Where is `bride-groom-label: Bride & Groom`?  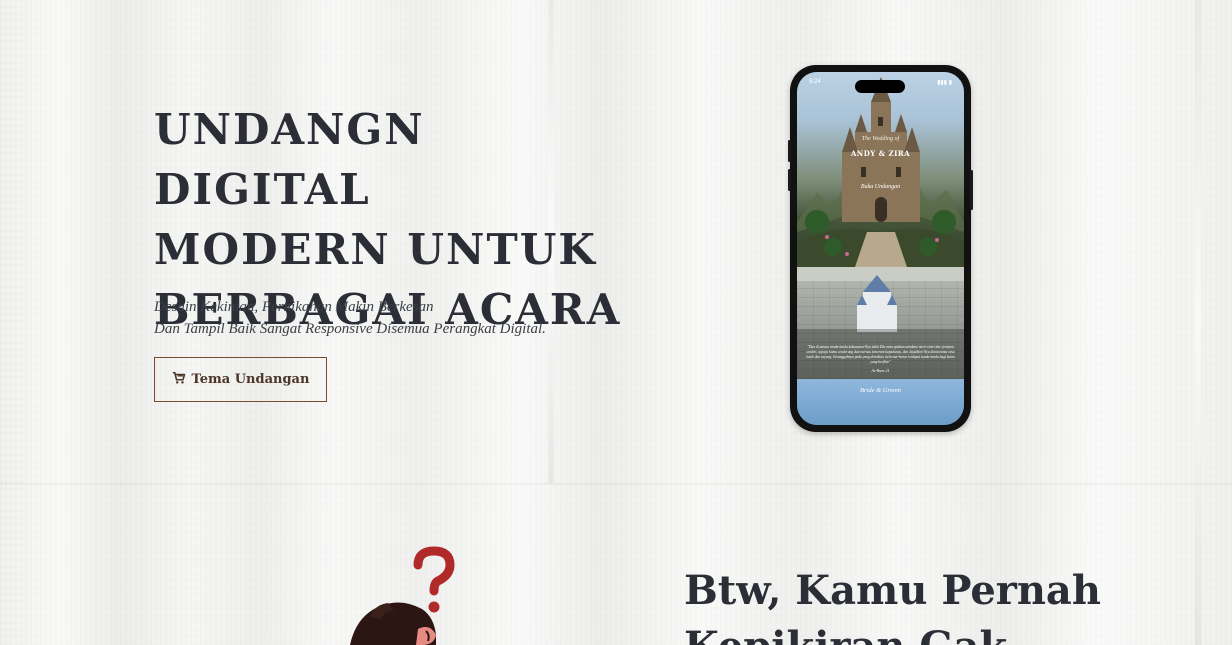
bride-groom-label: Bride & Groom is located at coordinates (880, 390).